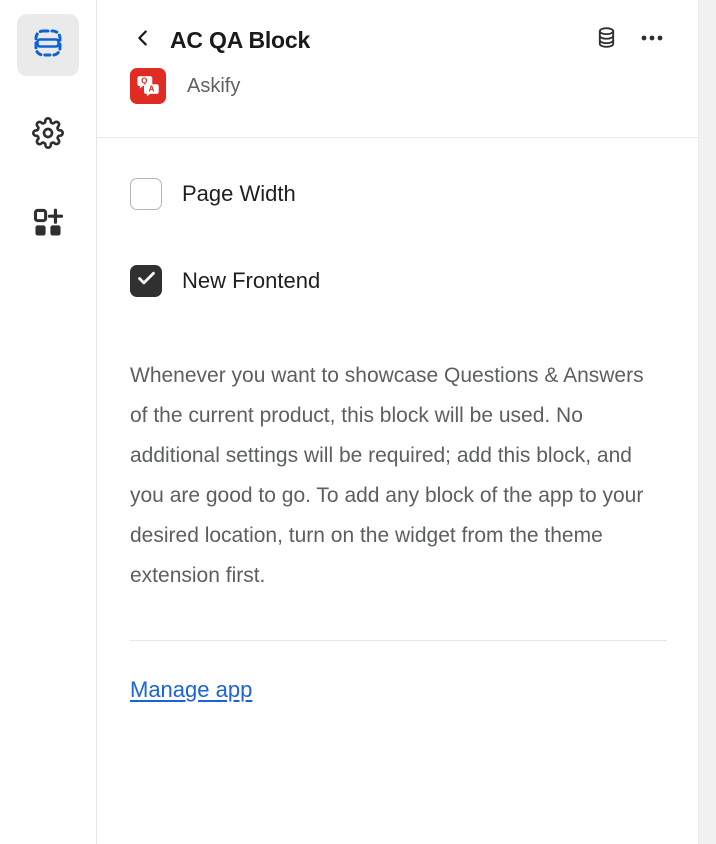 The width and height of the screenshot is (716, 844). I want to click on app-icon: Q A, so click(148, 86).